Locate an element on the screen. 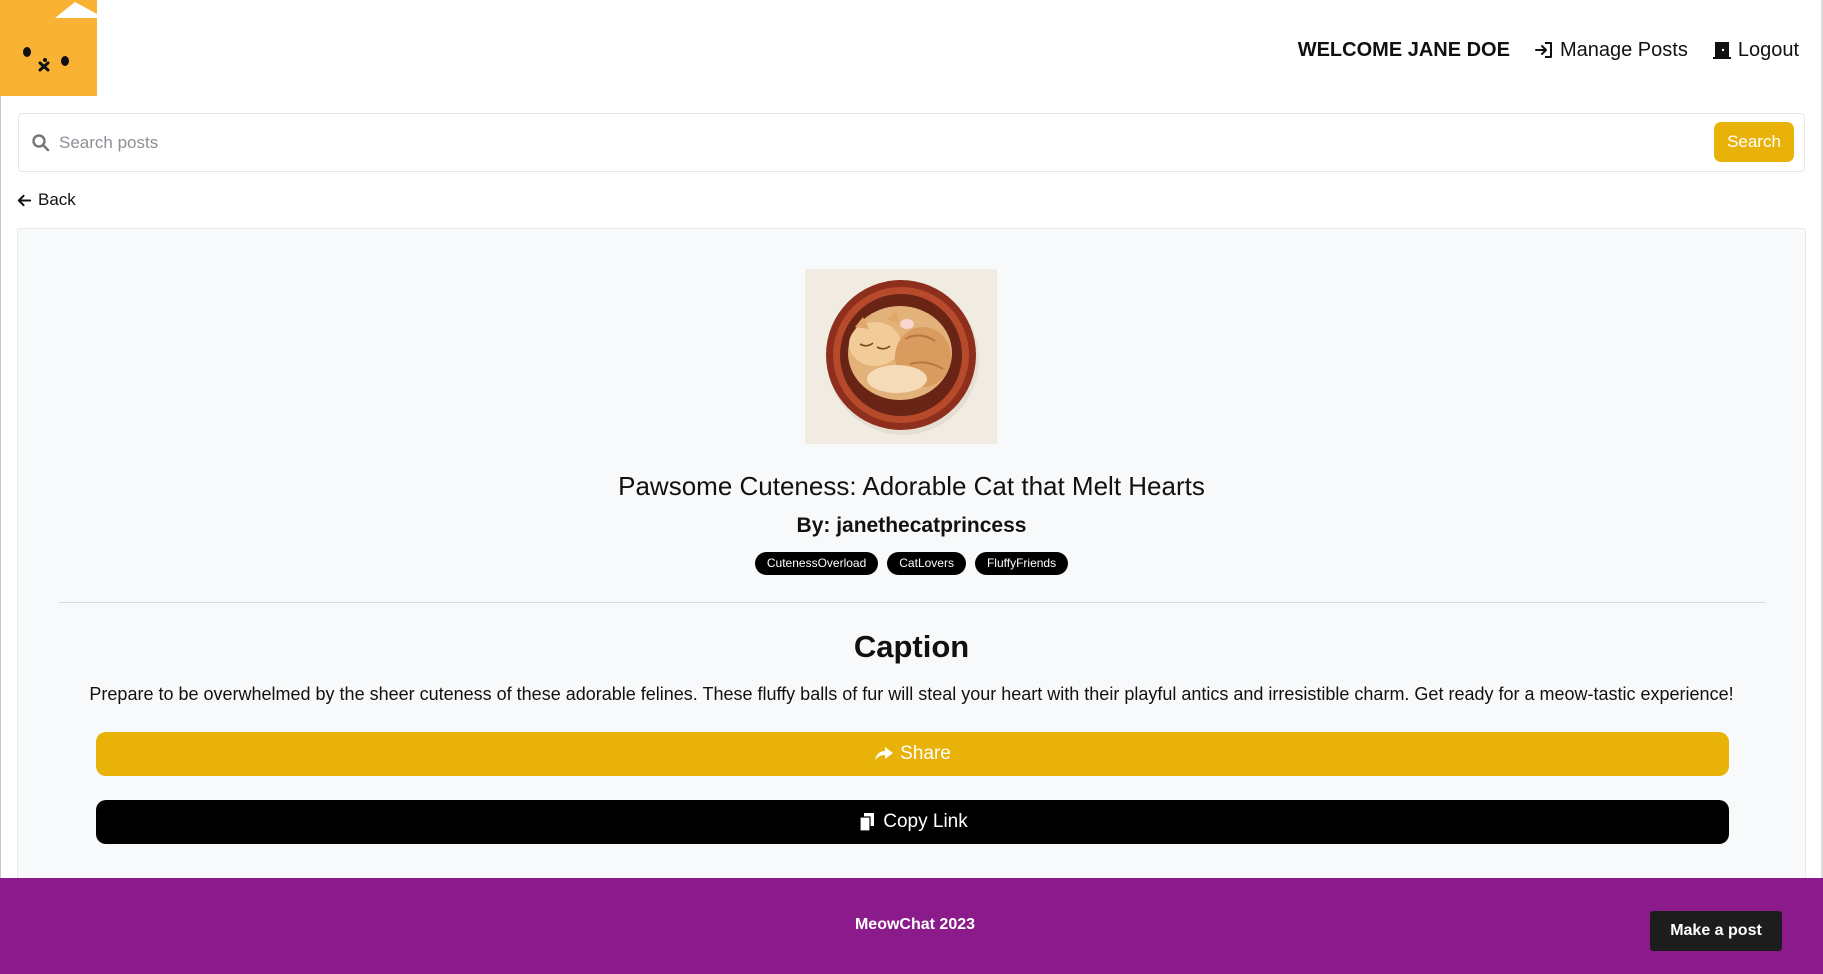  logo is located at coordinates (48, 48).